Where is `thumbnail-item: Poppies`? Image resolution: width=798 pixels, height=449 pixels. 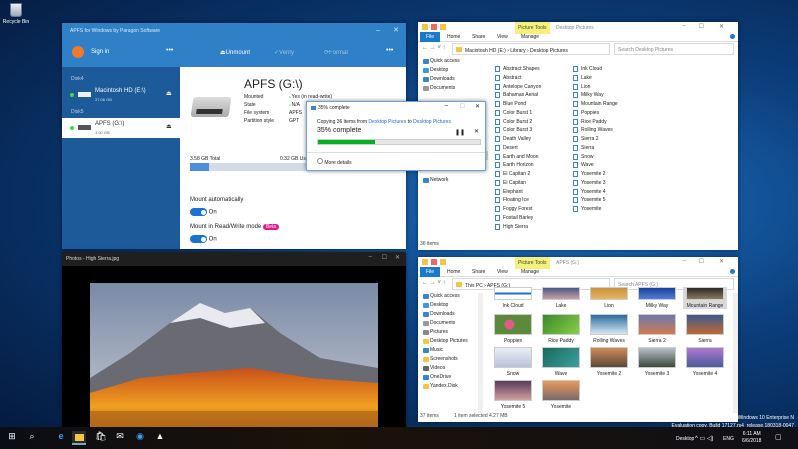
thumbnail-item: Poppies is located at coordinates (513, 329).